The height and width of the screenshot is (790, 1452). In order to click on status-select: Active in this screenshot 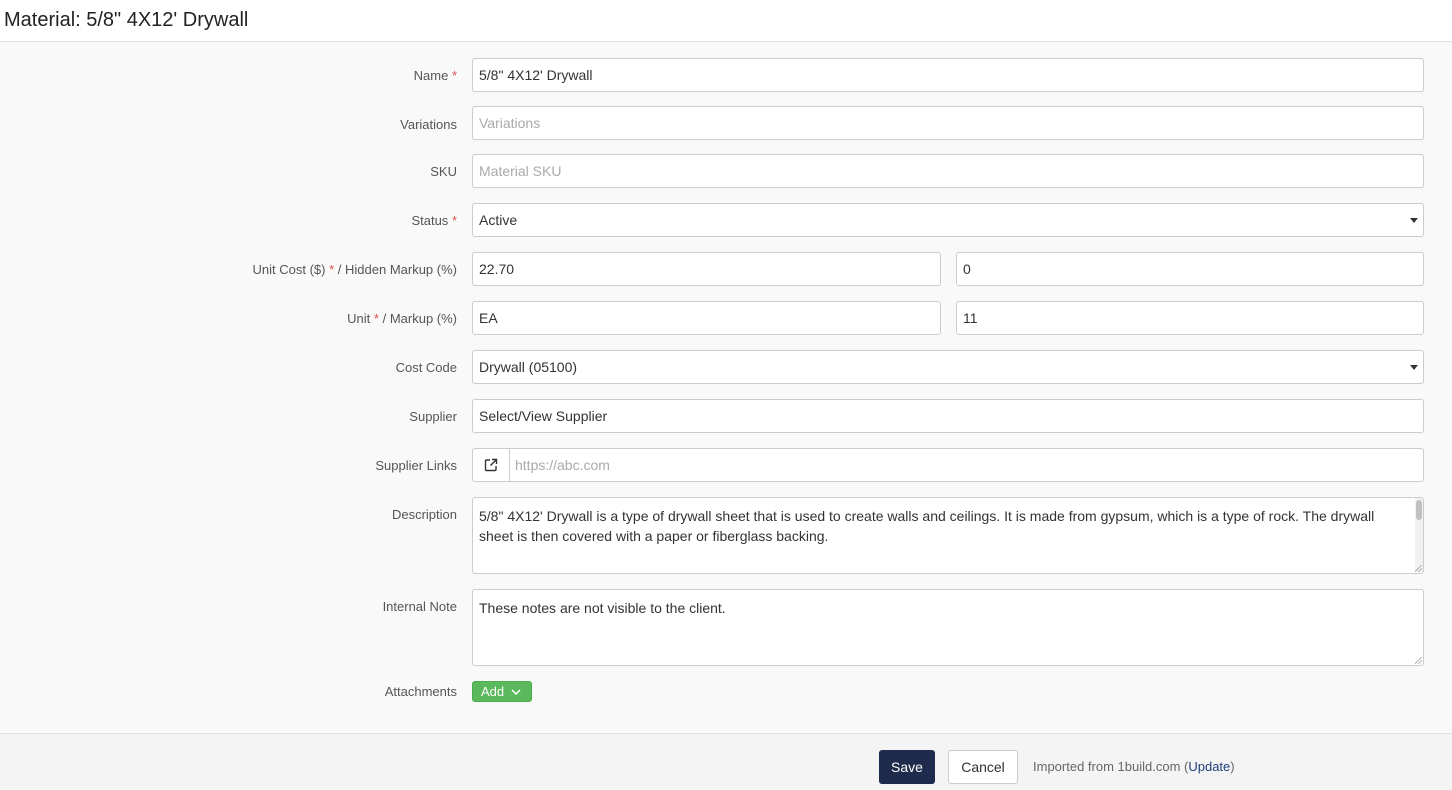, I will do `click(948, 220)`.